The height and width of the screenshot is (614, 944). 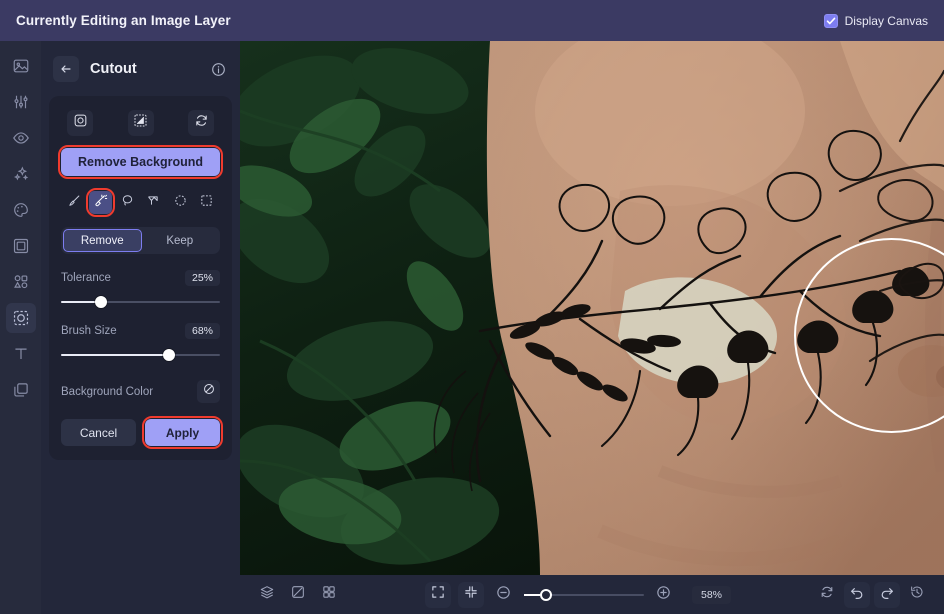 I want to click on background-color-label: Background Color, so click(x=107, y=391).